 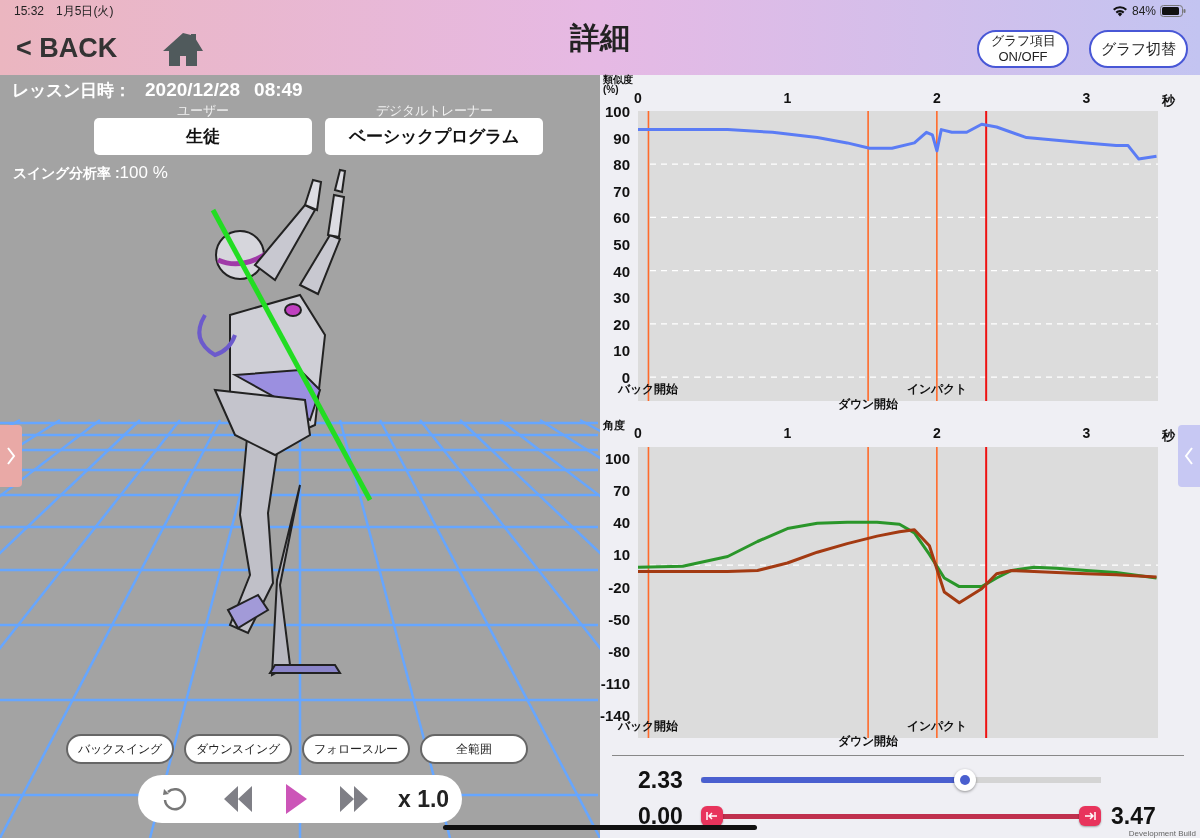 What do you see at coordinates (183, 48) in the screenshot?
I see `home-icon` at bounding box center [183, 48].